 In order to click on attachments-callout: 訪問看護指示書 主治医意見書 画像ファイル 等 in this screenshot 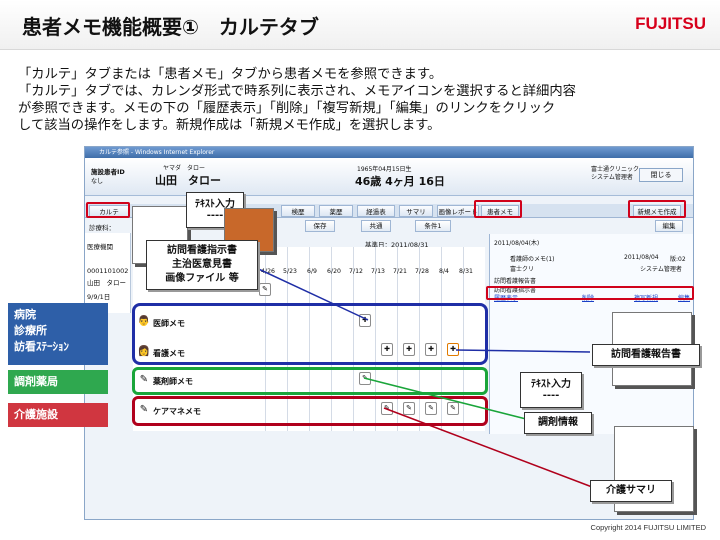, I will do `click(202, 265)`.